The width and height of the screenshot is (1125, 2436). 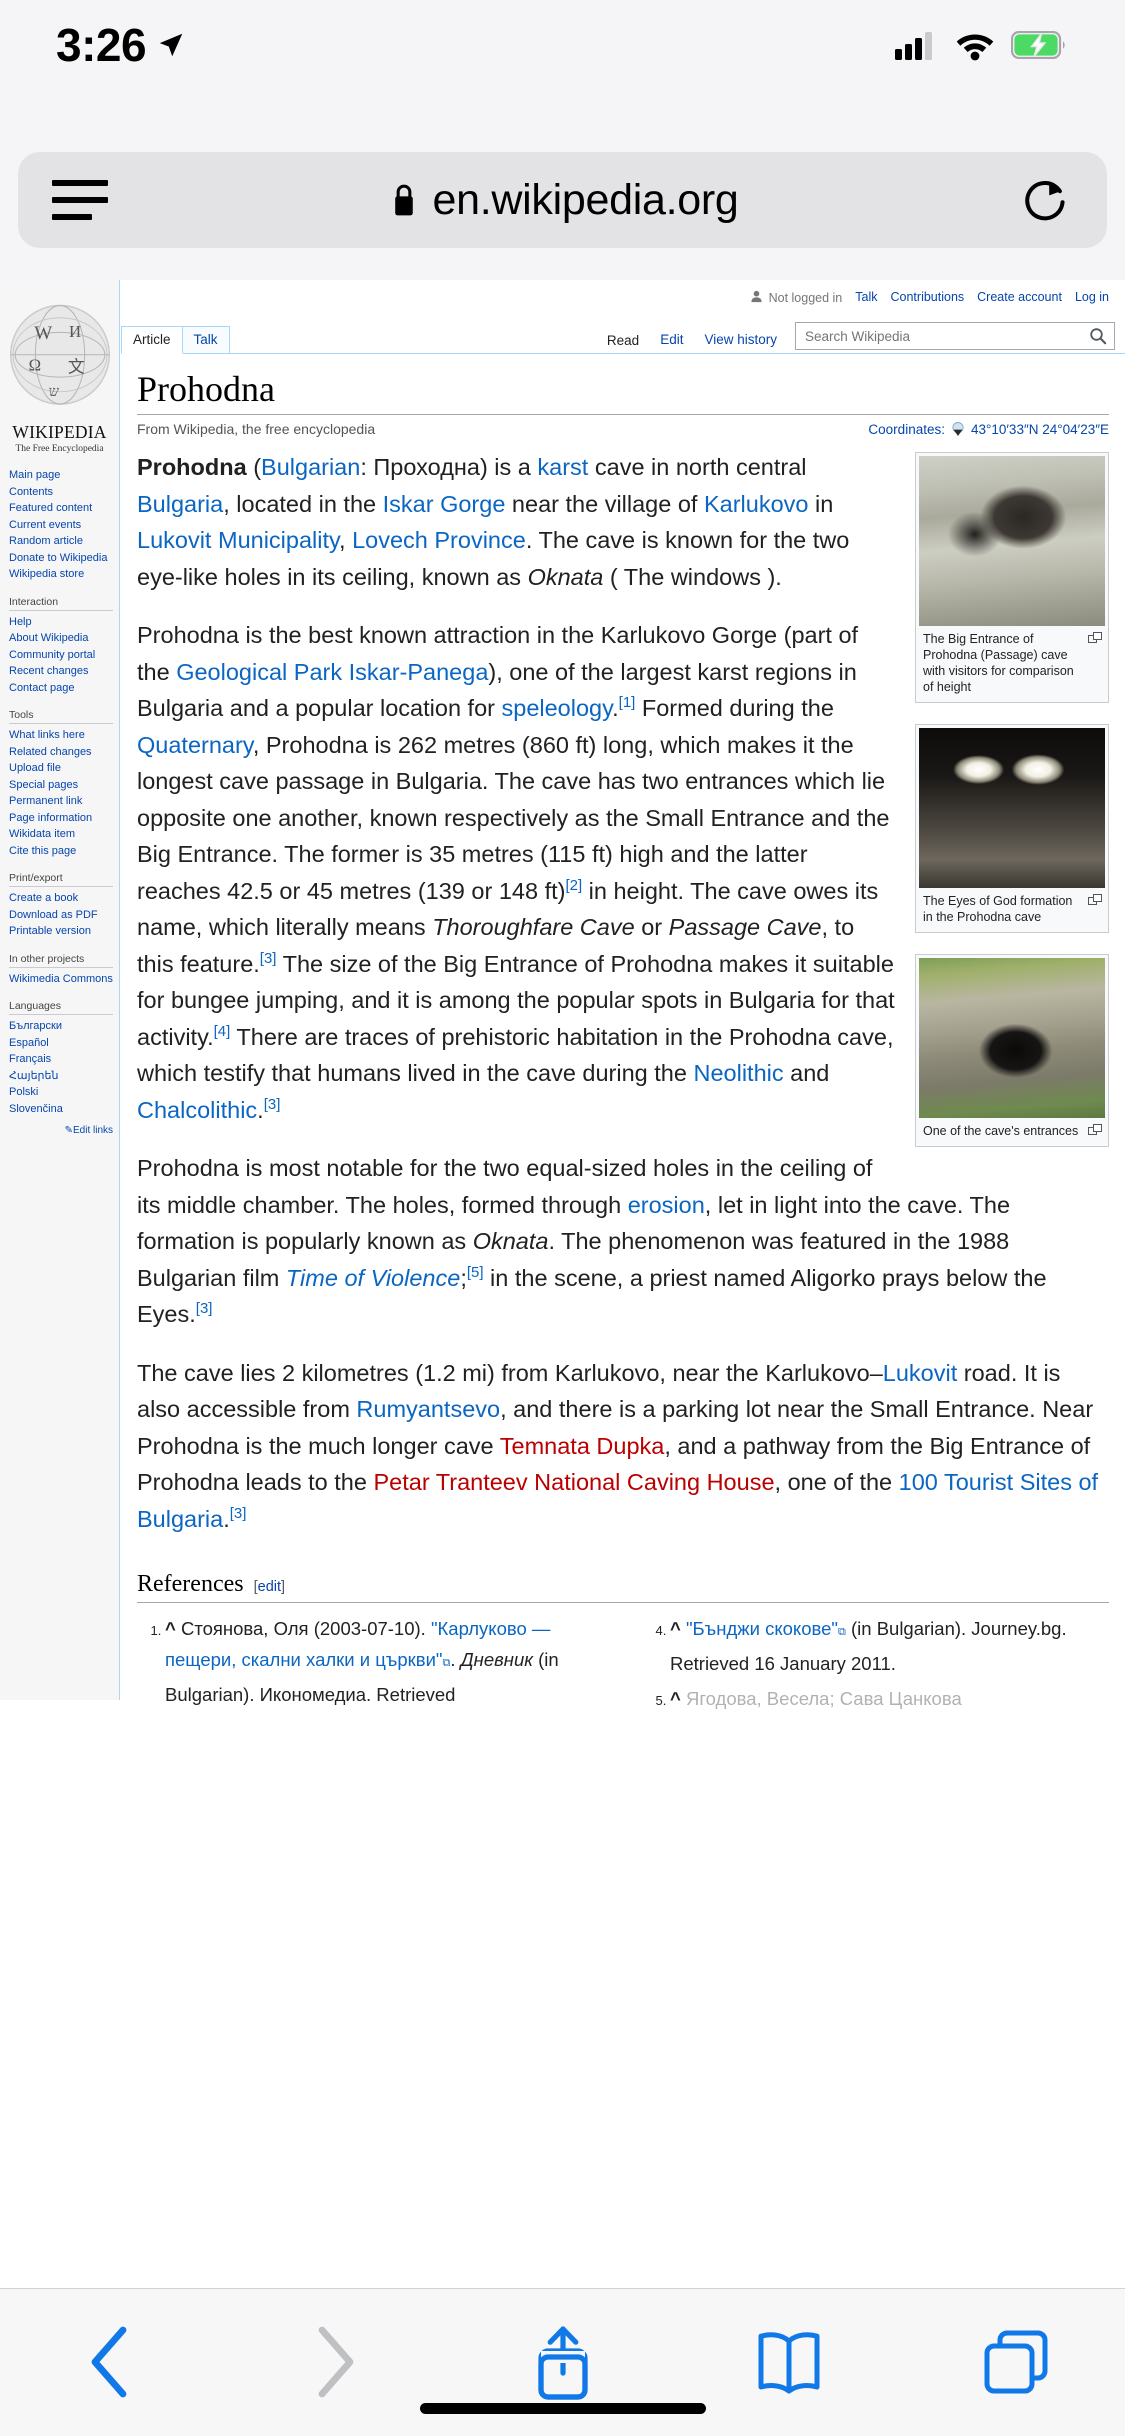 What do you see at coordinates (373, 1278) in the screenshot?
I see `article-link: Time of Violence` at bounding box center [373, 1278].